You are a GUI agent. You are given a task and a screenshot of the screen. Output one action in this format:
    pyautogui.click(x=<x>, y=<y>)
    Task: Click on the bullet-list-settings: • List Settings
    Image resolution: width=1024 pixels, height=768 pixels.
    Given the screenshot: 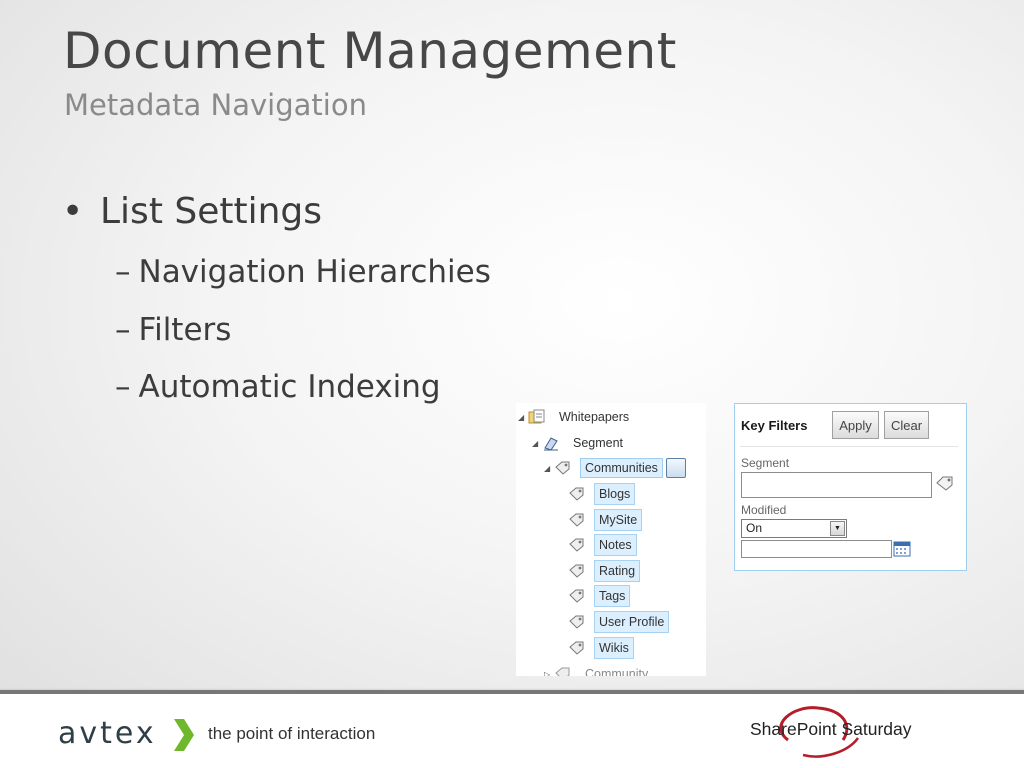 What is the action you would take?
    pyautogui.click(x=192, y=211)
    